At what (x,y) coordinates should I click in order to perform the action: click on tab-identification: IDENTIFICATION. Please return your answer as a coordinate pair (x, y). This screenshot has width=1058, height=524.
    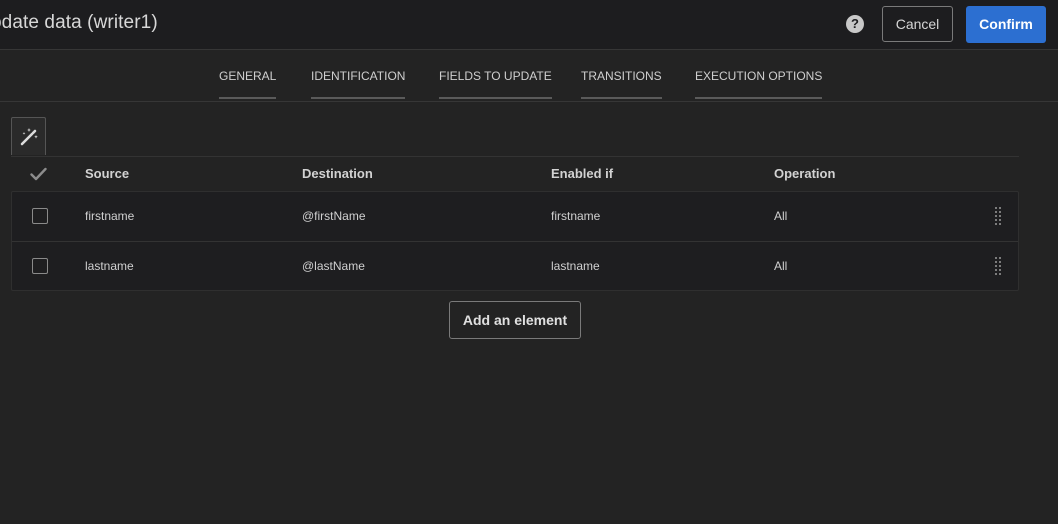
    Looking at the image, I should click on (358, 84).